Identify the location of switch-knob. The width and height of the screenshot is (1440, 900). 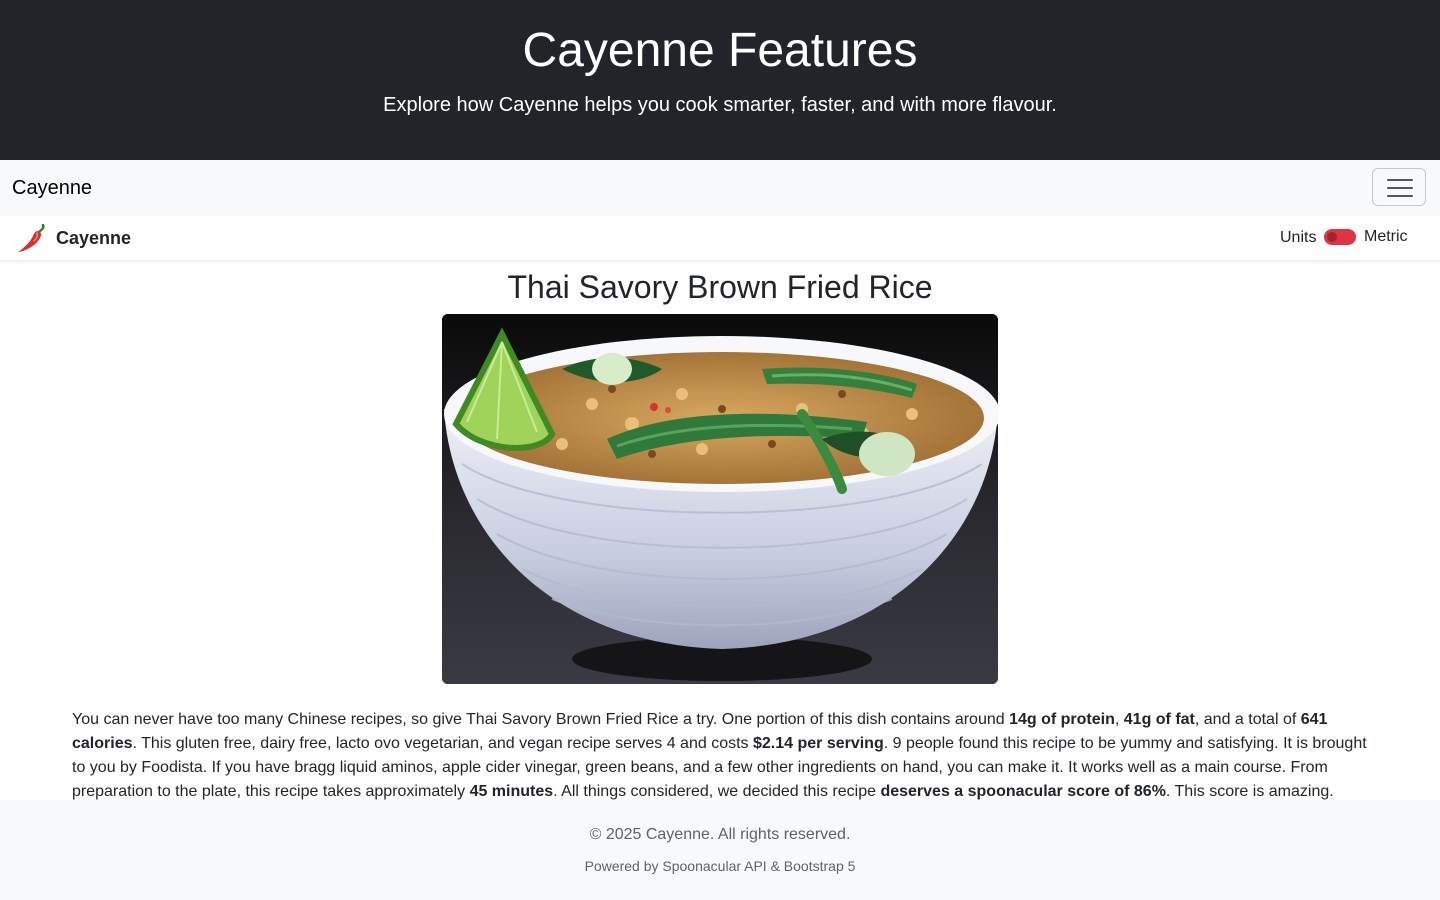
(1332, 237).